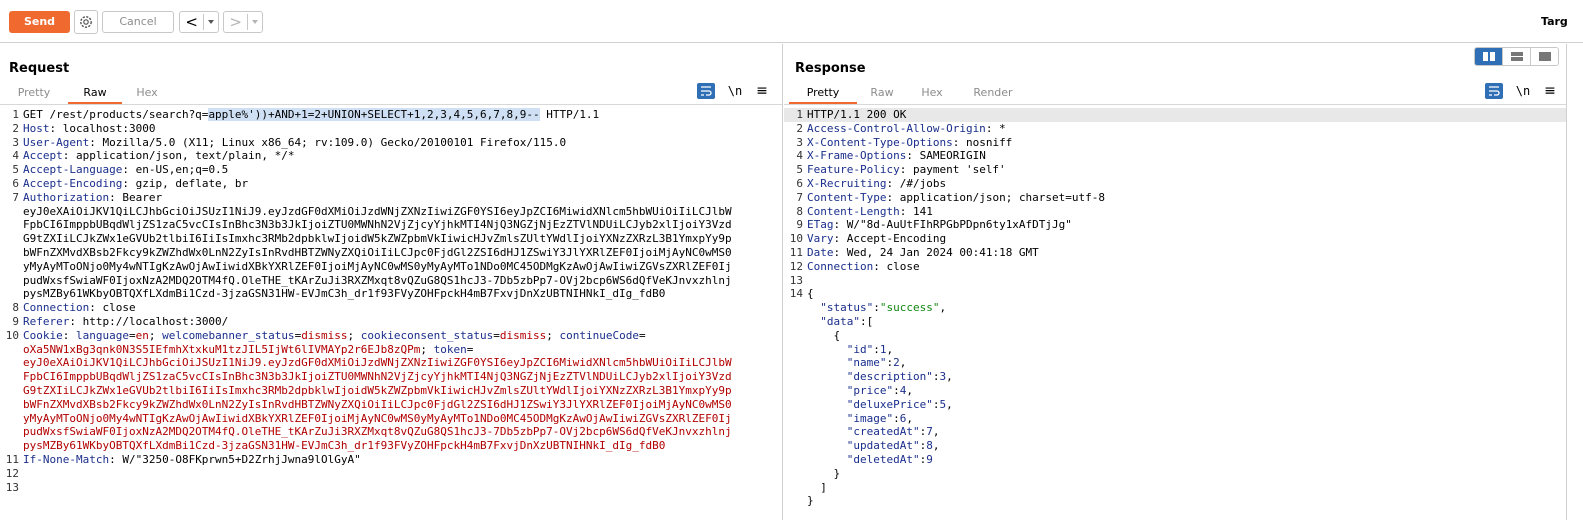 The height and width of the screenshot is (520, 1583). Describe the element at coordinates (847, 183) in the screenshot. I see `header-name: X-Recruiting` at that location.